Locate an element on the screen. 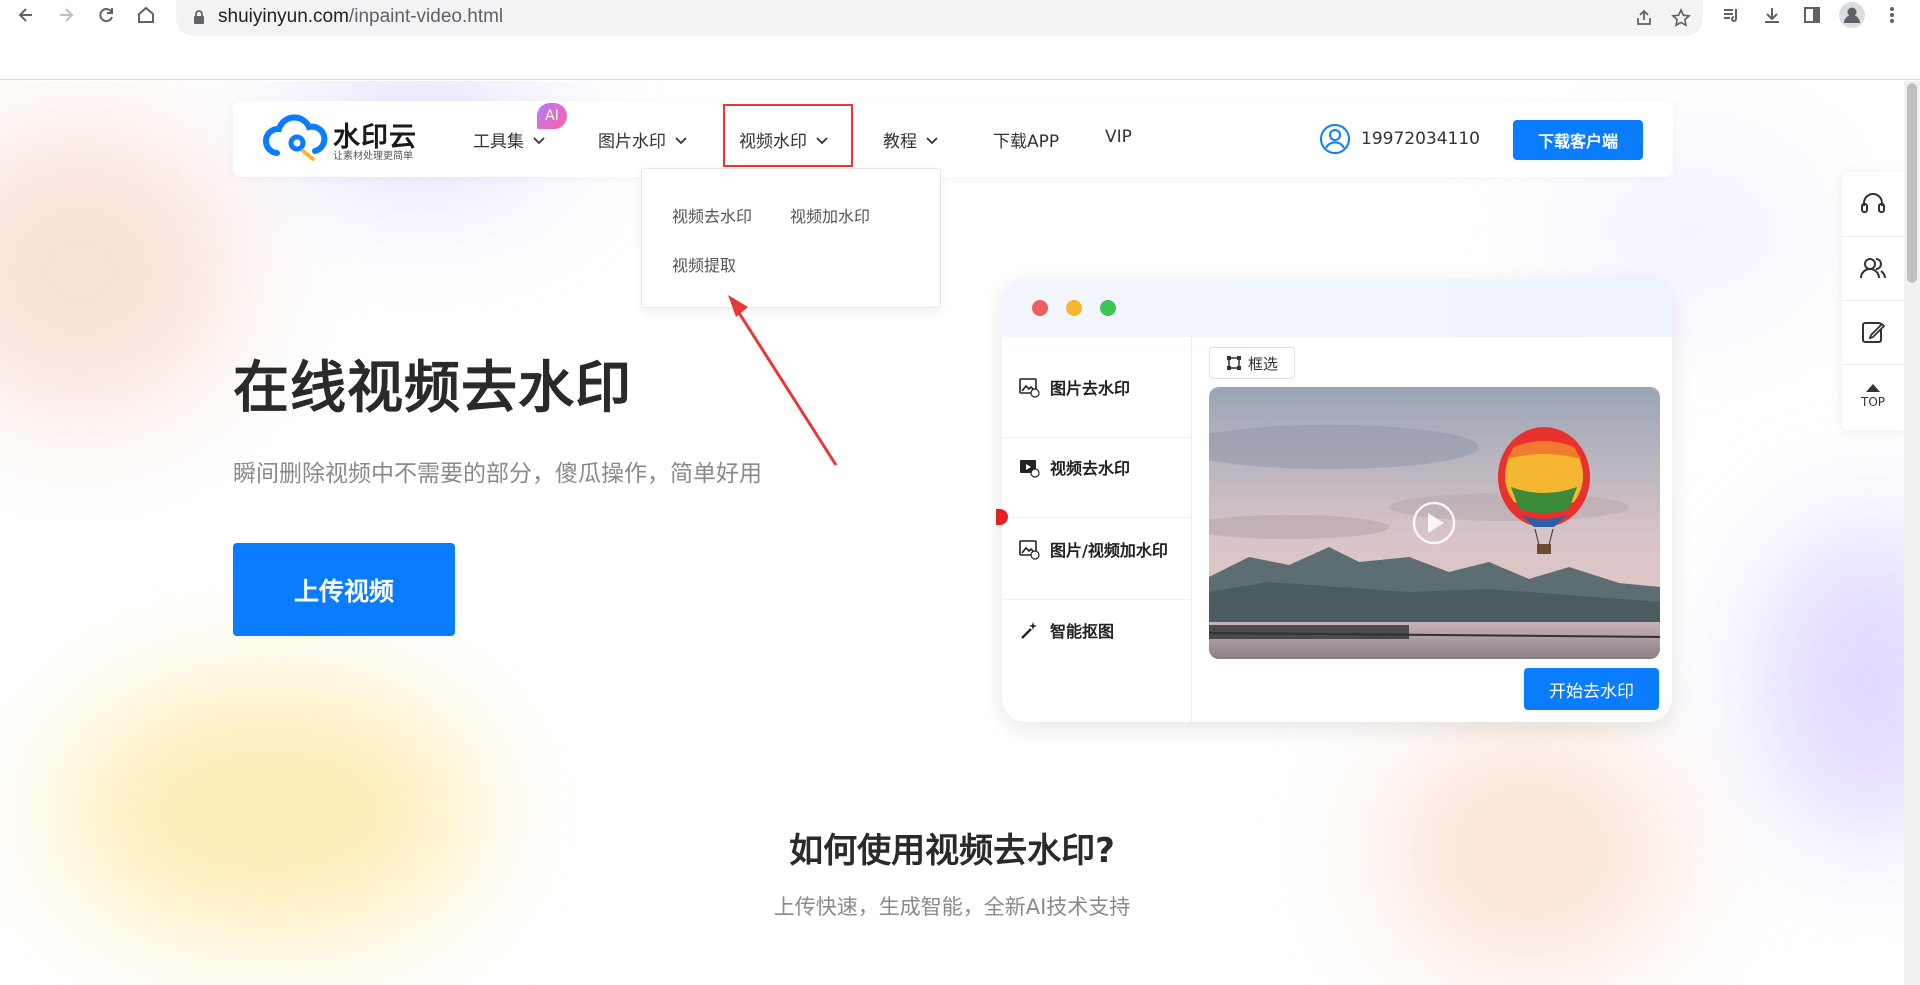 The height and width of the screenshot is (985, 1920). mock-side-image-remove: 图片去水印 is located at coordinates (1074, 387).